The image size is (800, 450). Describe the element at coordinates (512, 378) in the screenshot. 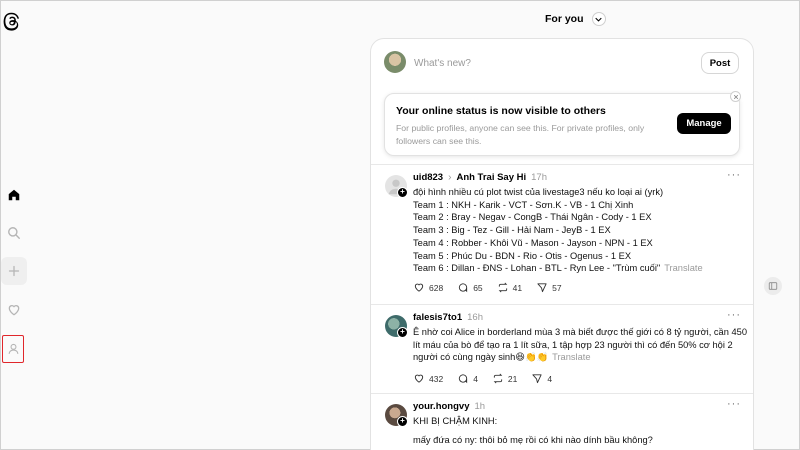

I see `repost-count: 21` at that location.